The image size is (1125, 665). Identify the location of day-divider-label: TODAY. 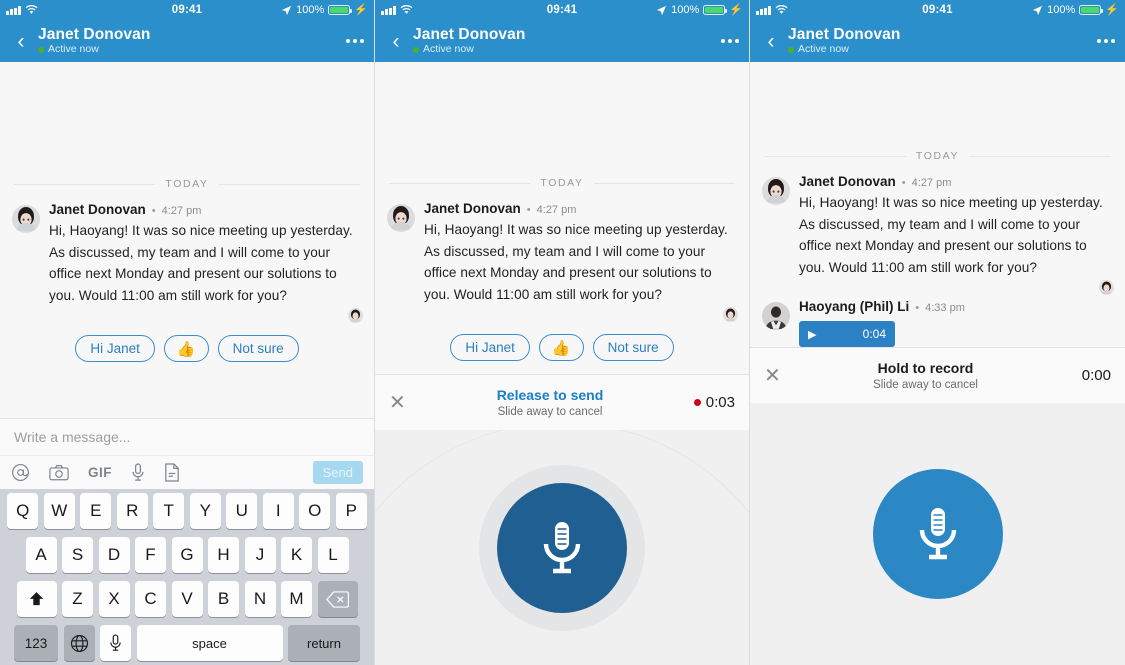
(937, 156).